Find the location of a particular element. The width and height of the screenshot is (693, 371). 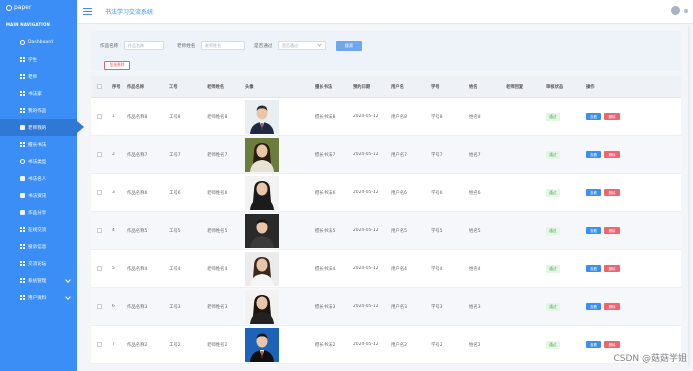

menu-toggle-icon is located at coordinates (87, 11).